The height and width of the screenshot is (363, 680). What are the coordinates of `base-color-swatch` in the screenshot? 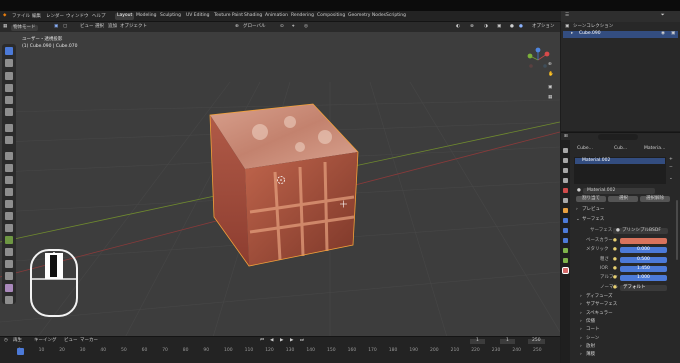 It's located at (643, 241).